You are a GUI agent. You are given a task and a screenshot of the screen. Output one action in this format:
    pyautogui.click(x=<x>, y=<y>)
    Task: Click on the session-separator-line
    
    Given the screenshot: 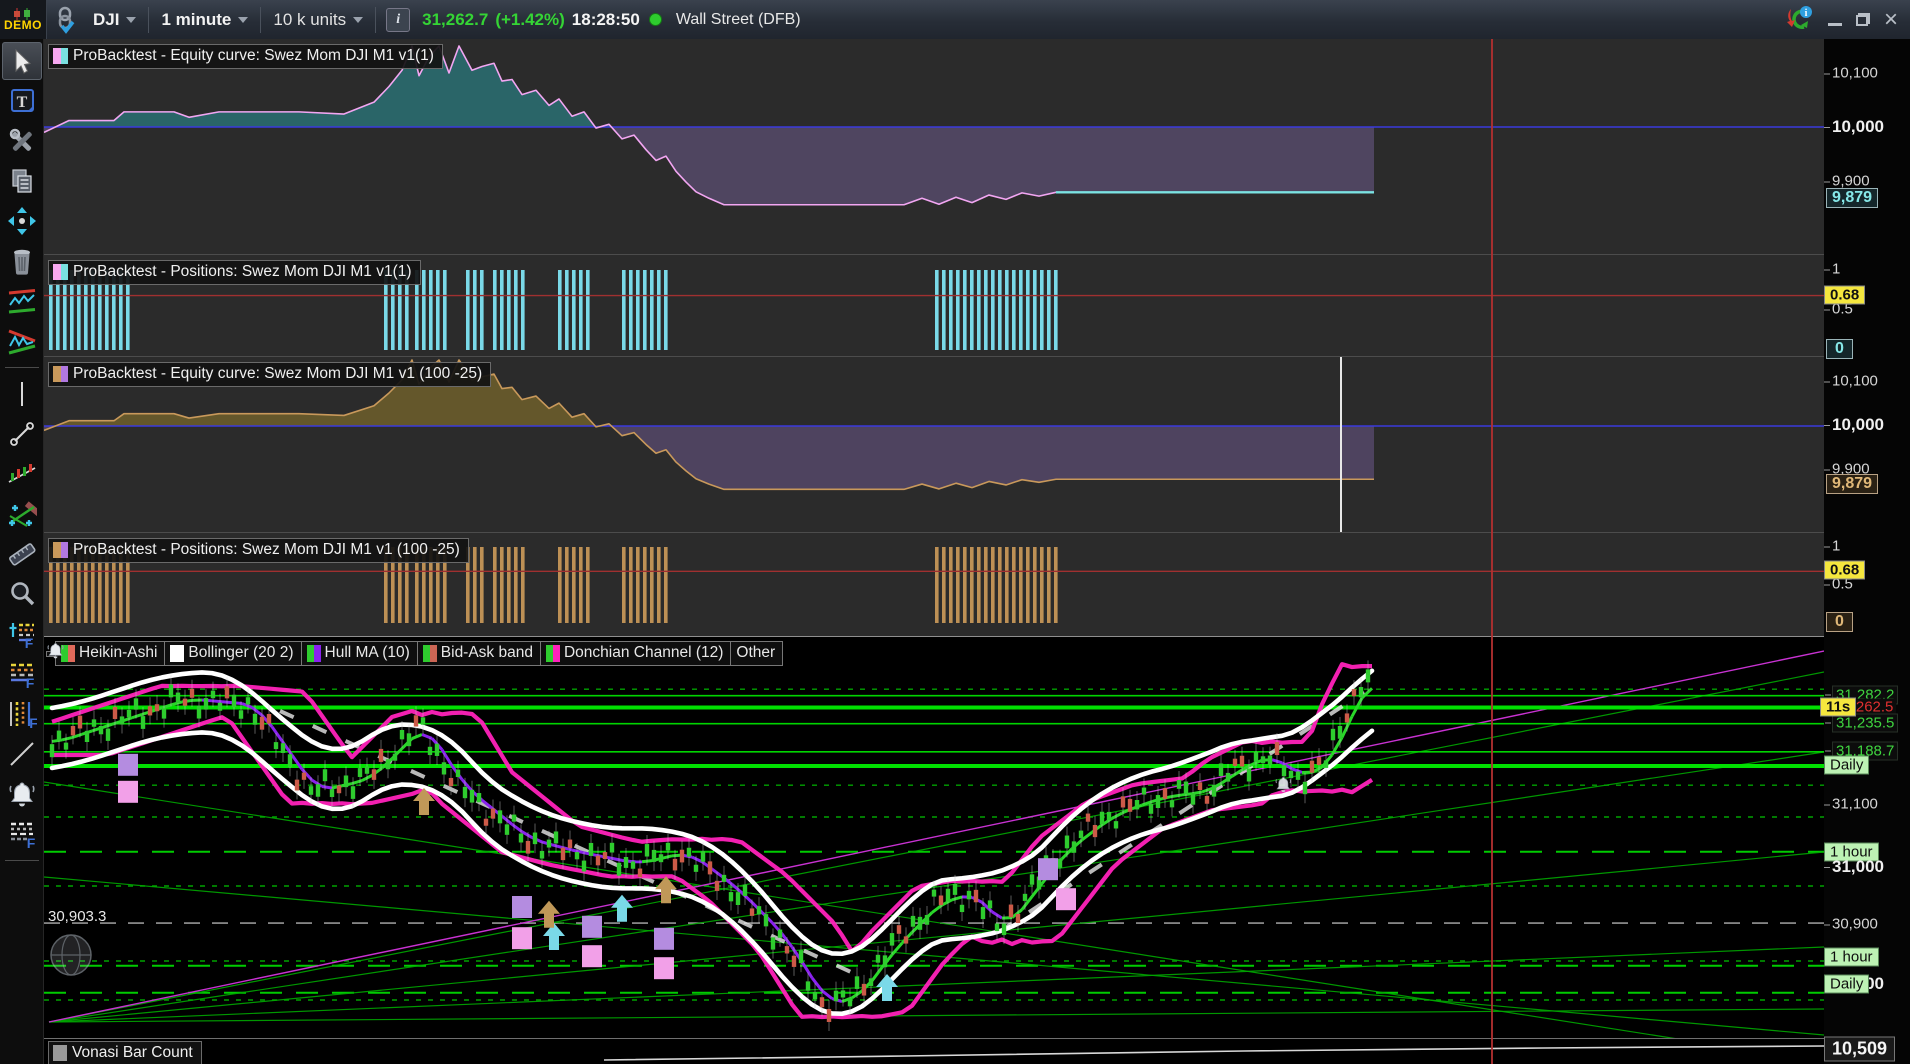 What is the action you would take?
    pyautogui.click(x=1492, y=551)
    